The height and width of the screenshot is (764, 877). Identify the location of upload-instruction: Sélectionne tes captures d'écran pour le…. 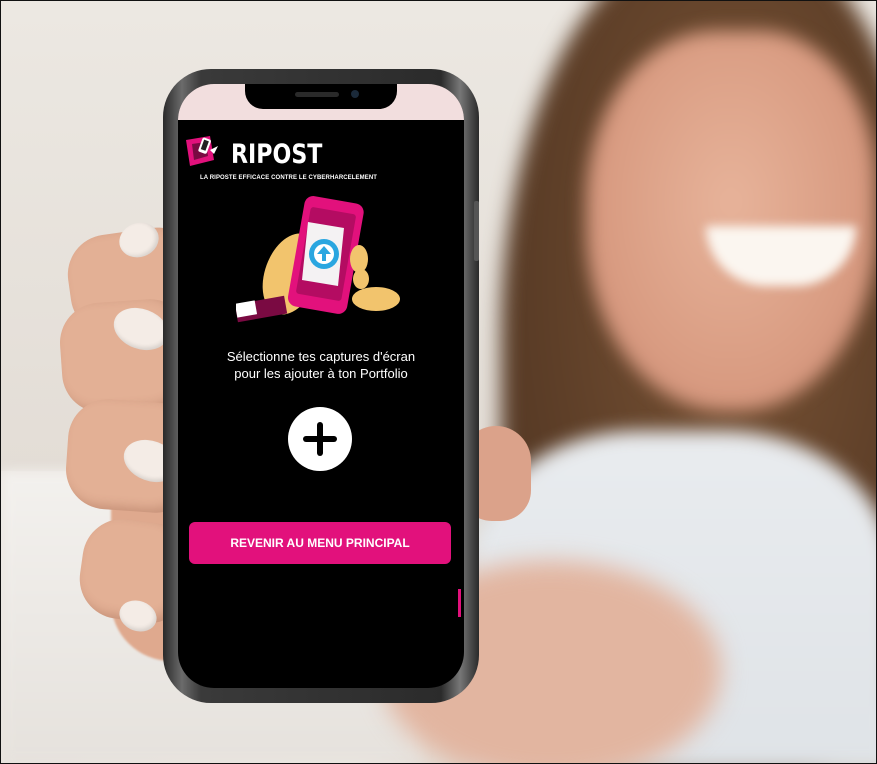
(321, 365).